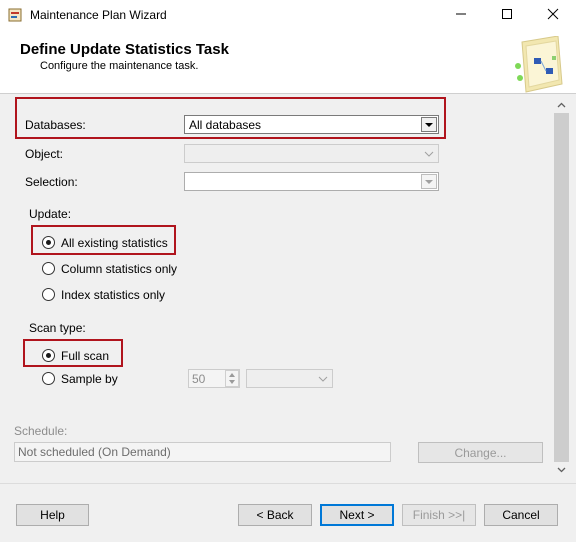  I want to click on page-subtitle: Configure the maintenance task., so click(119, 66).